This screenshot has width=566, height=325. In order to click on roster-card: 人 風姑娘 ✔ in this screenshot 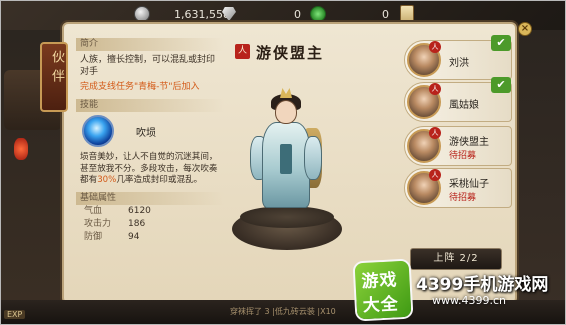, I will do `click(458, 99)`.